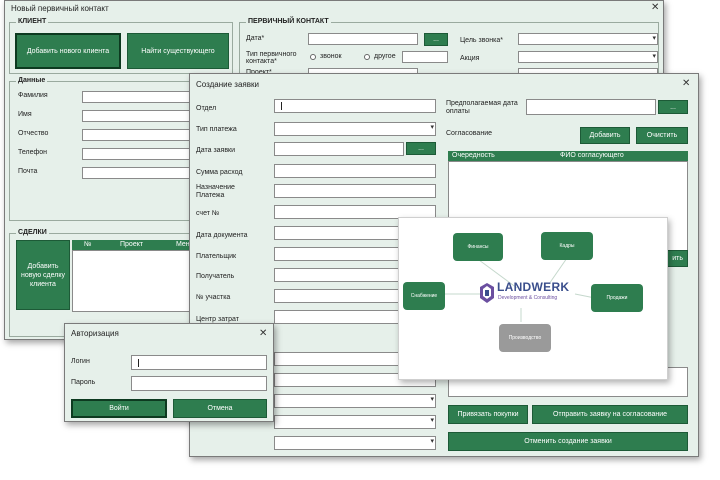  What do you see at coordinates (592, 155) in the screenshot?
I see `approval-col-fio: ФИО согласующего` at bounding box center [592, 155].